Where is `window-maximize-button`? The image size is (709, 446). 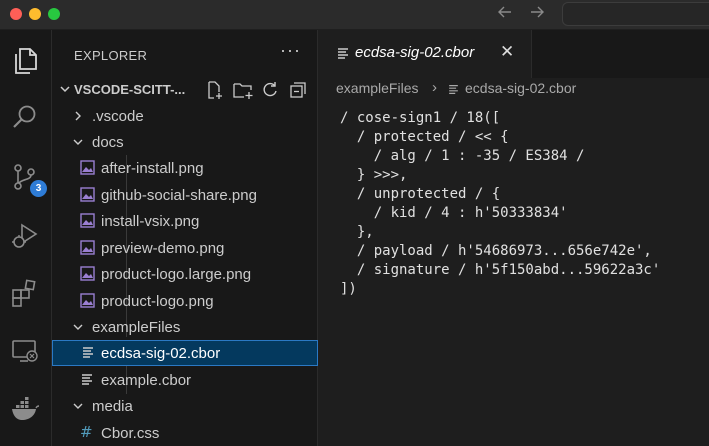 window-maximize-button is located at coordinates (54, 14).